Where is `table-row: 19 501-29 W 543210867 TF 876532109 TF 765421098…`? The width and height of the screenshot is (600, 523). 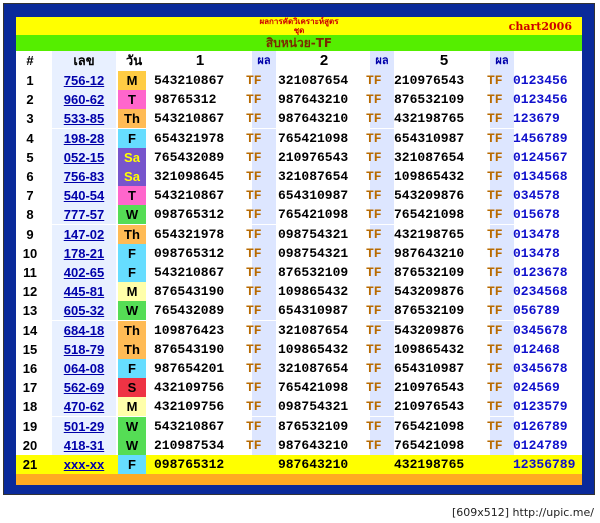
table-row: 19 501-29 W 543210867 TF 876532109 TF 765421098… is located at coordinates (299, 426).